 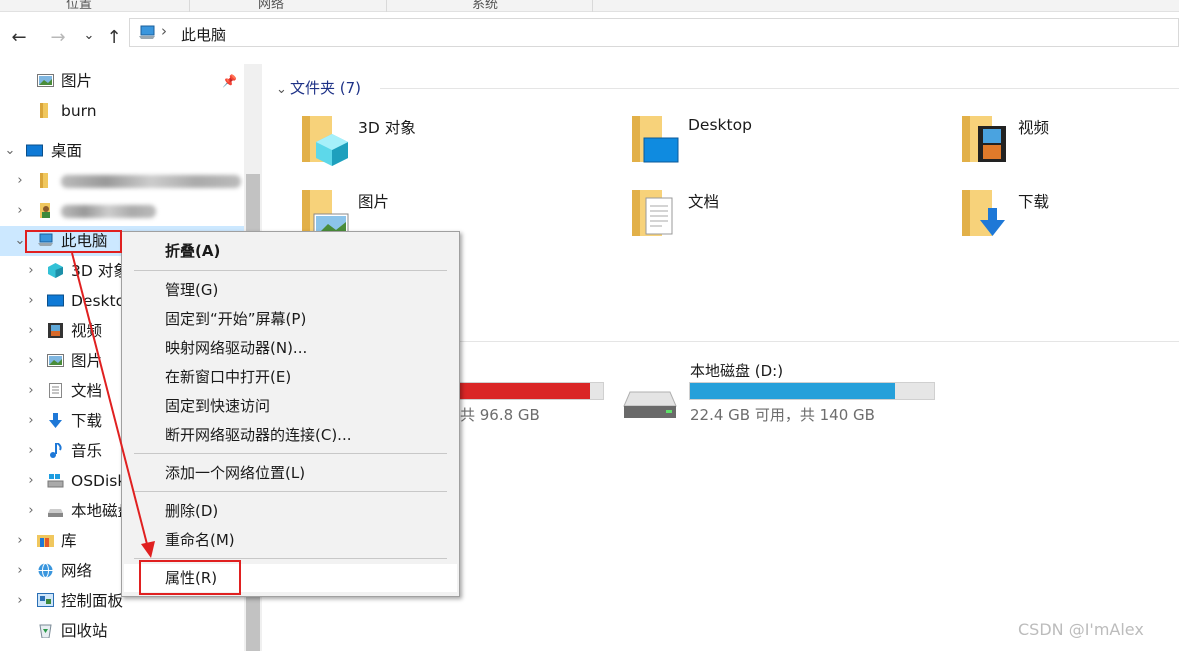 What do you see at coordinates (290, 473) in the screenshot?
I see `menu-item-add-network-location: 添加一个网络位置(L)` at bounding box center [290, 473].